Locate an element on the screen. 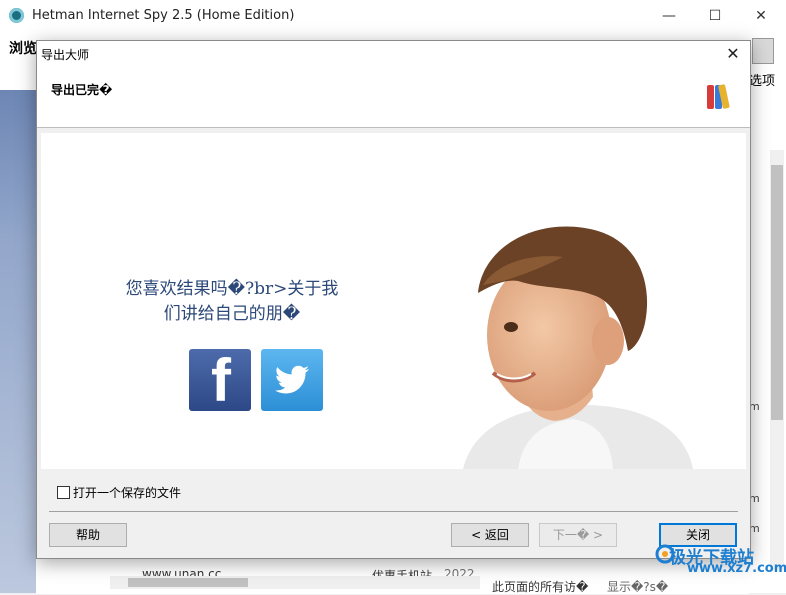 The image size is (786, 595). header-title: 导出已完� is located at coordinates (82, 90).